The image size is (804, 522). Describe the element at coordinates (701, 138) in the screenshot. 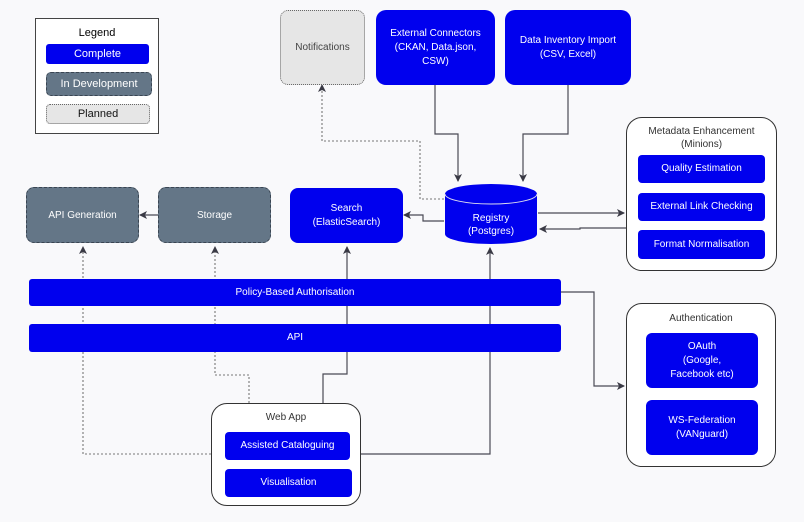

I see `metadata-enhancement-title: Metadata Enhancement (Minions)` at that location.